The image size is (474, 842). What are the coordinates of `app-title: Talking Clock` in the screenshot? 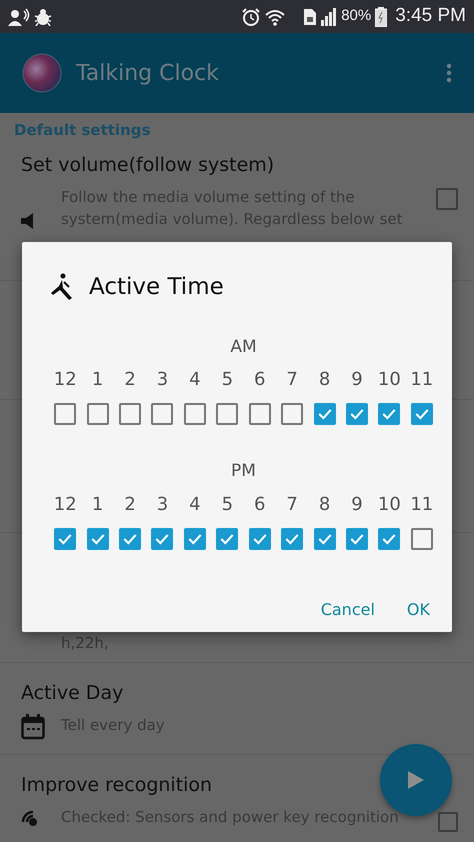 It's located at (147, 74).